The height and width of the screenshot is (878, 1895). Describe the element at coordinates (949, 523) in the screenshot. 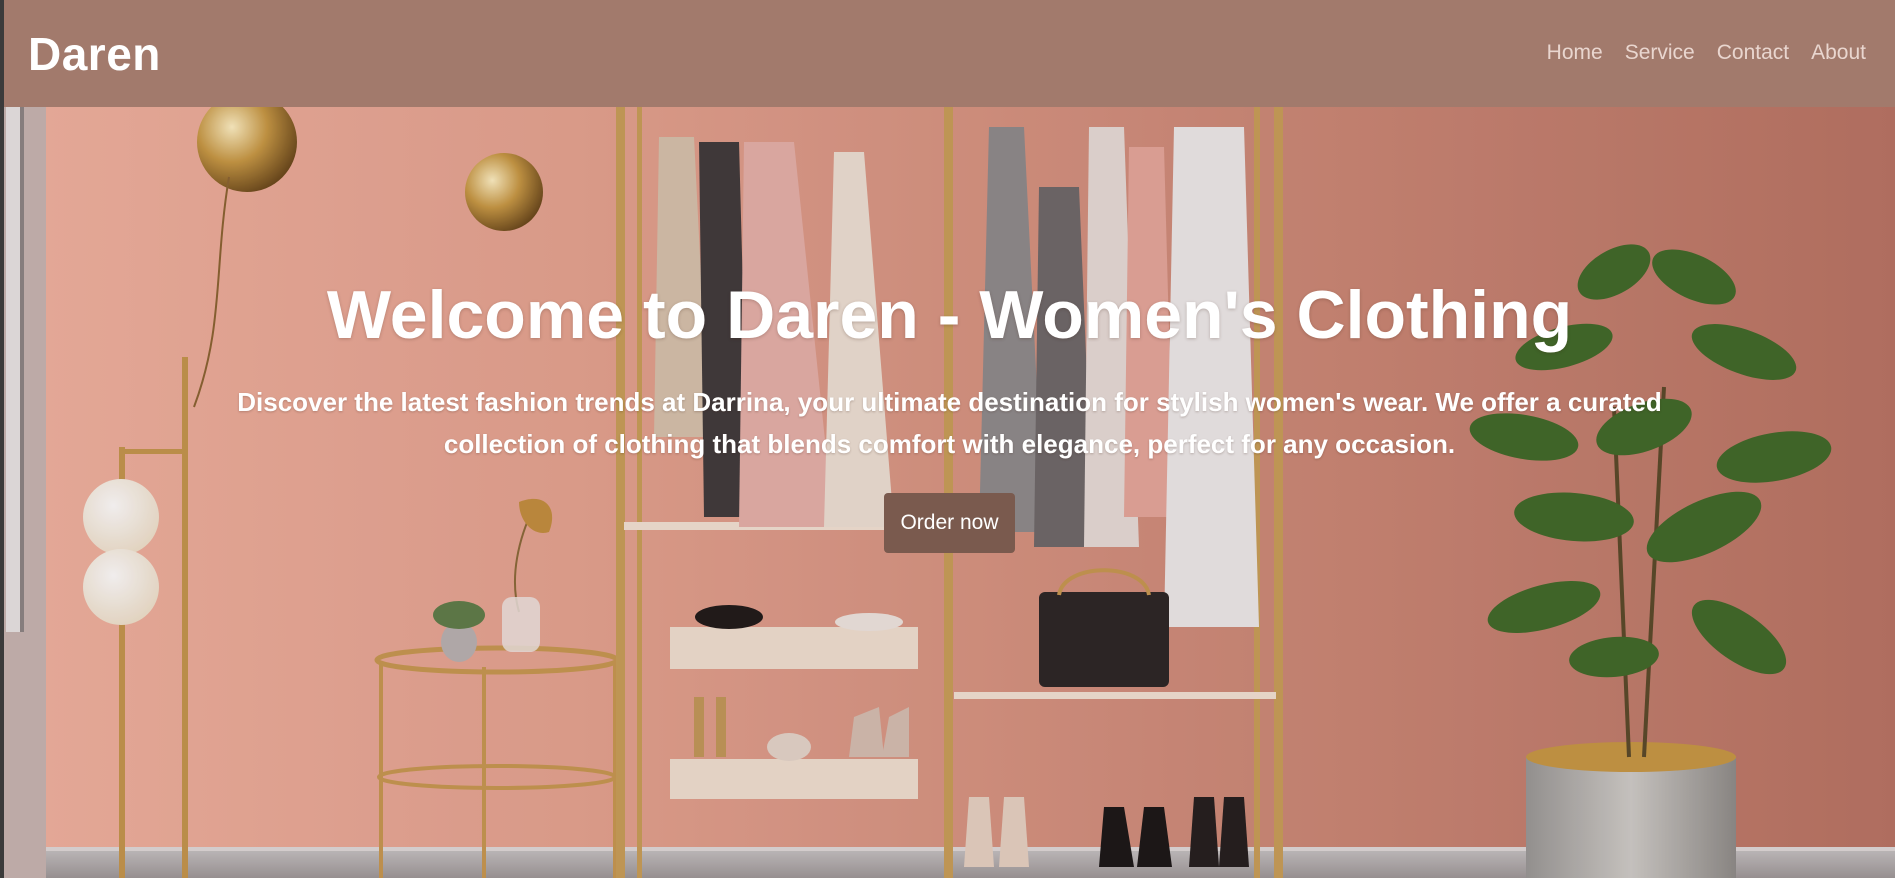

I see `order-now-button: Order now` at that location.